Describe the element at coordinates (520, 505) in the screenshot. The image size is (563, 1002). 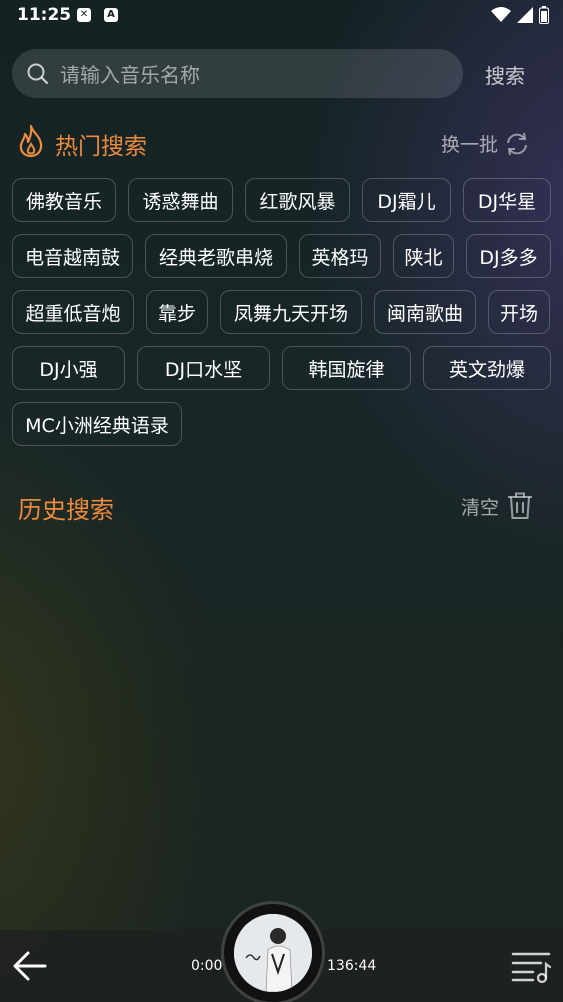
I see `trash-icon` at that location.